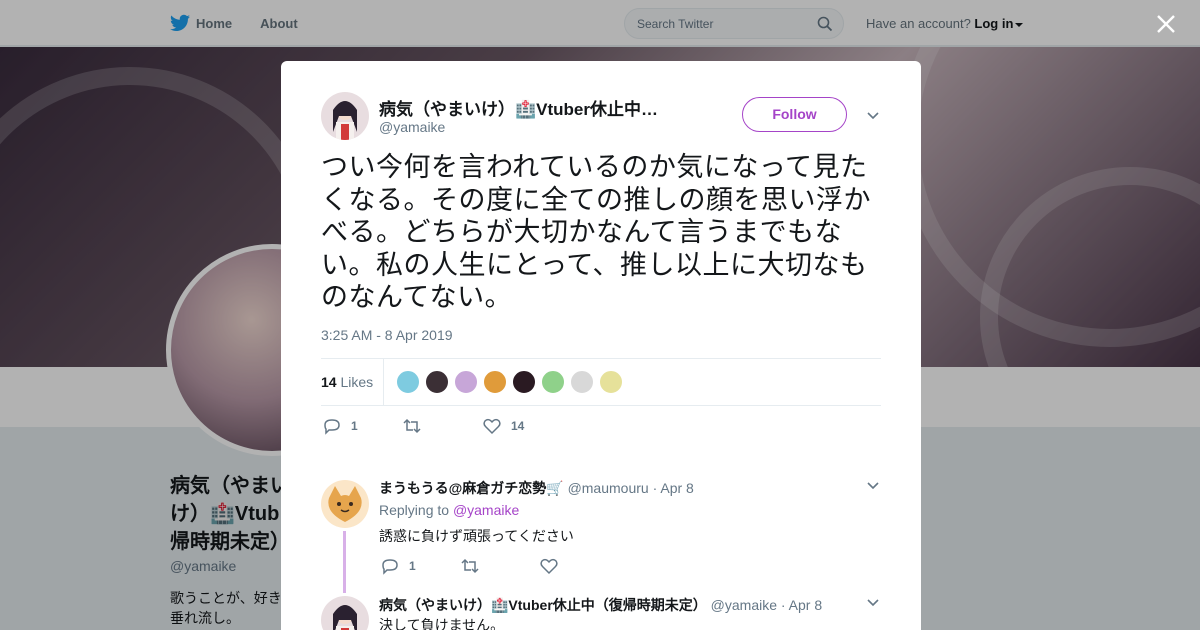  What do you see at coordinates (486, 510) in the screenshot?
I see `replying-to-link: @yamaike` at bounding box center [486, 510].